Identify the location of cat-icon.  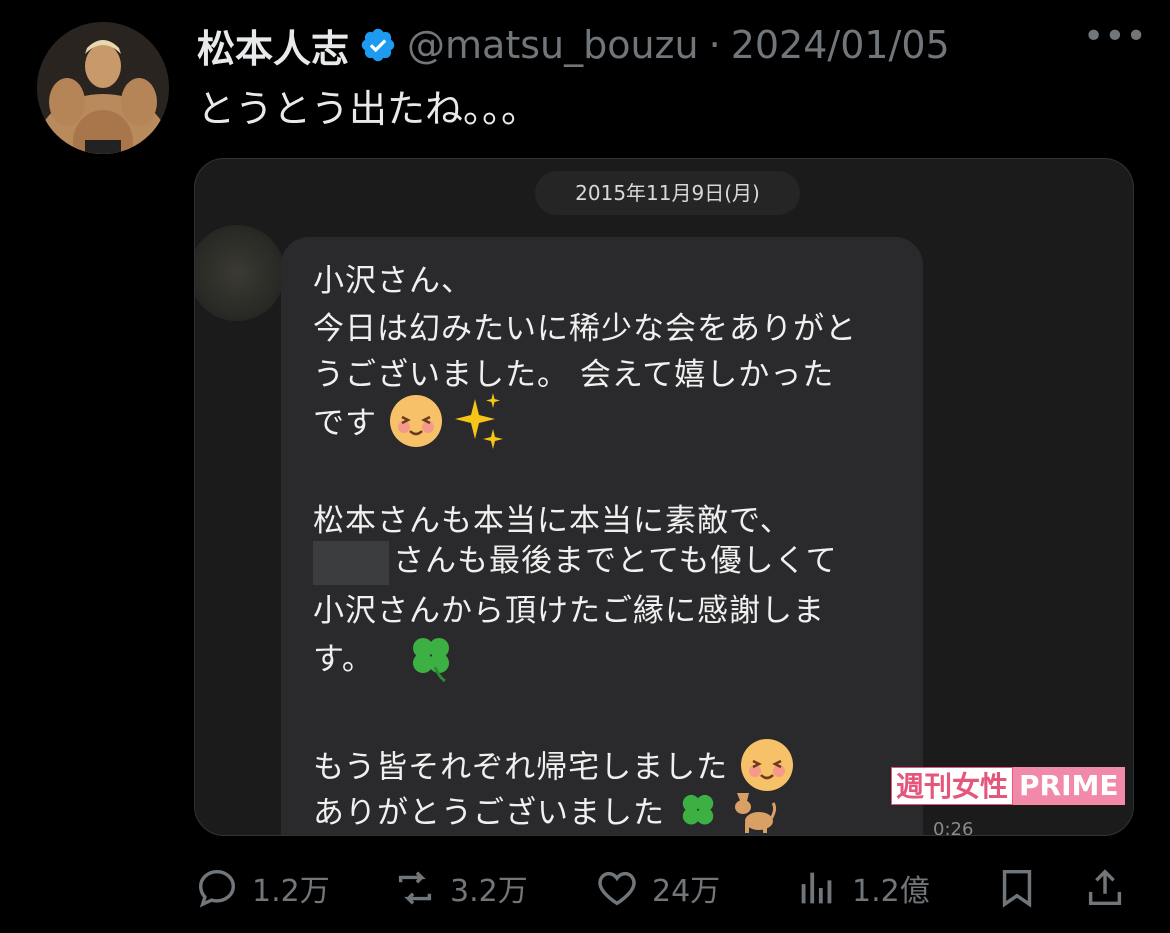
(754, 812).